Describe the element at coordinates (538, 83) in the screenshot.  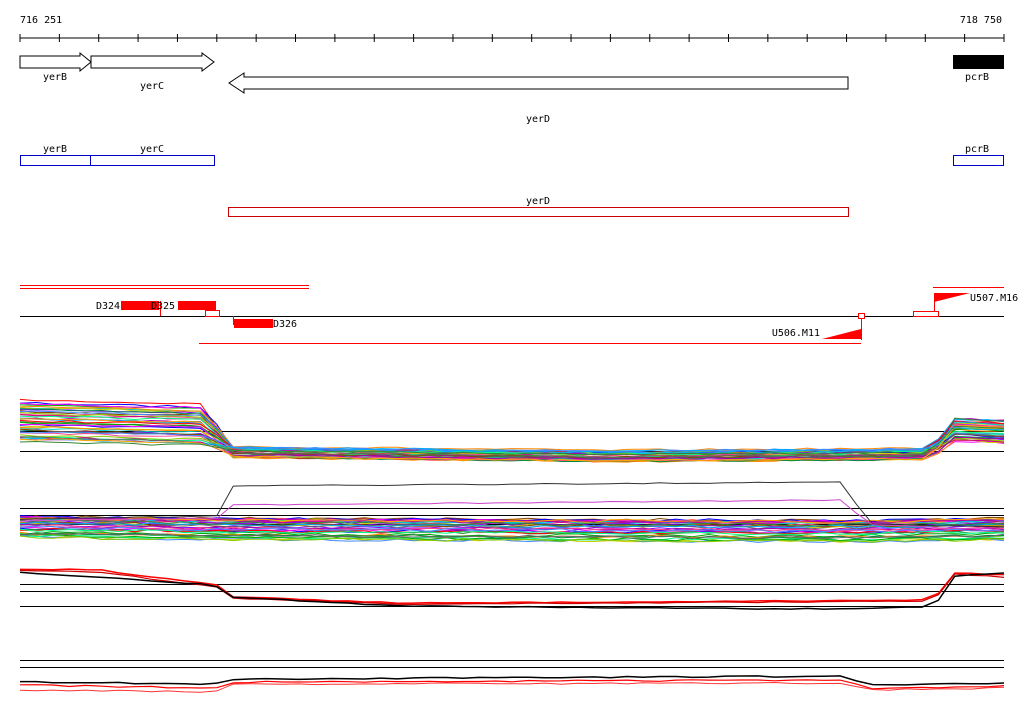
I see `gene-arrow-yerD` at that location.